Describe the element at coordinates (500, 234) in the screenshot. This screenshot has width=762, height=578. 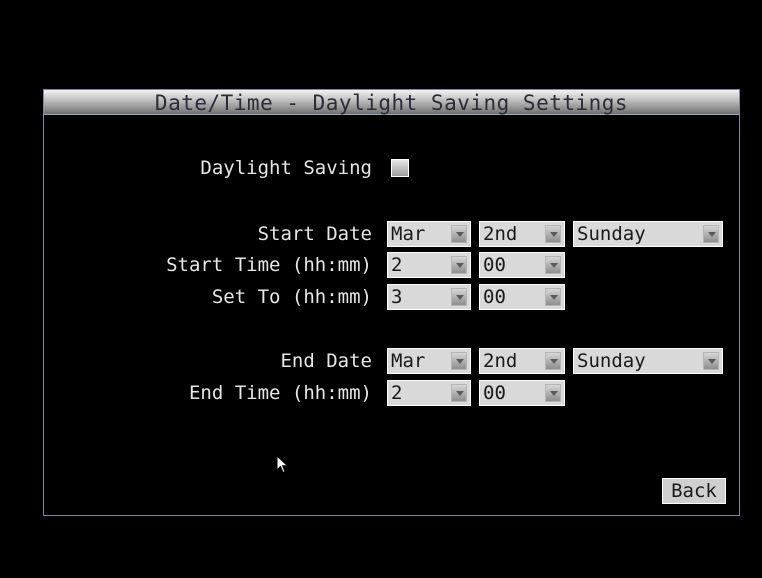
I see `start-date-week-value: 2nd` at that location.